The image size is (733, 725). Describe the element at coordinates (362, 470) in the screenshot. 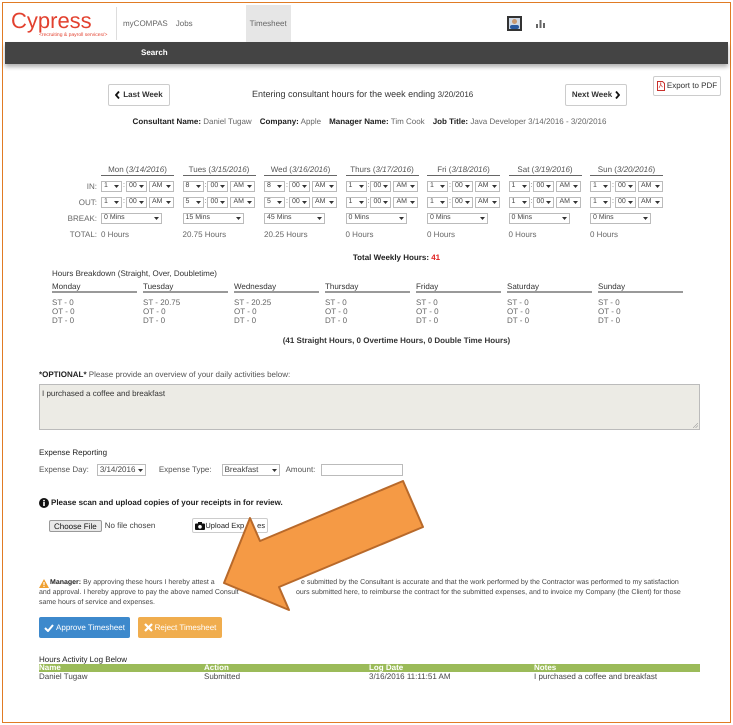

I see `amount-field` at that location.